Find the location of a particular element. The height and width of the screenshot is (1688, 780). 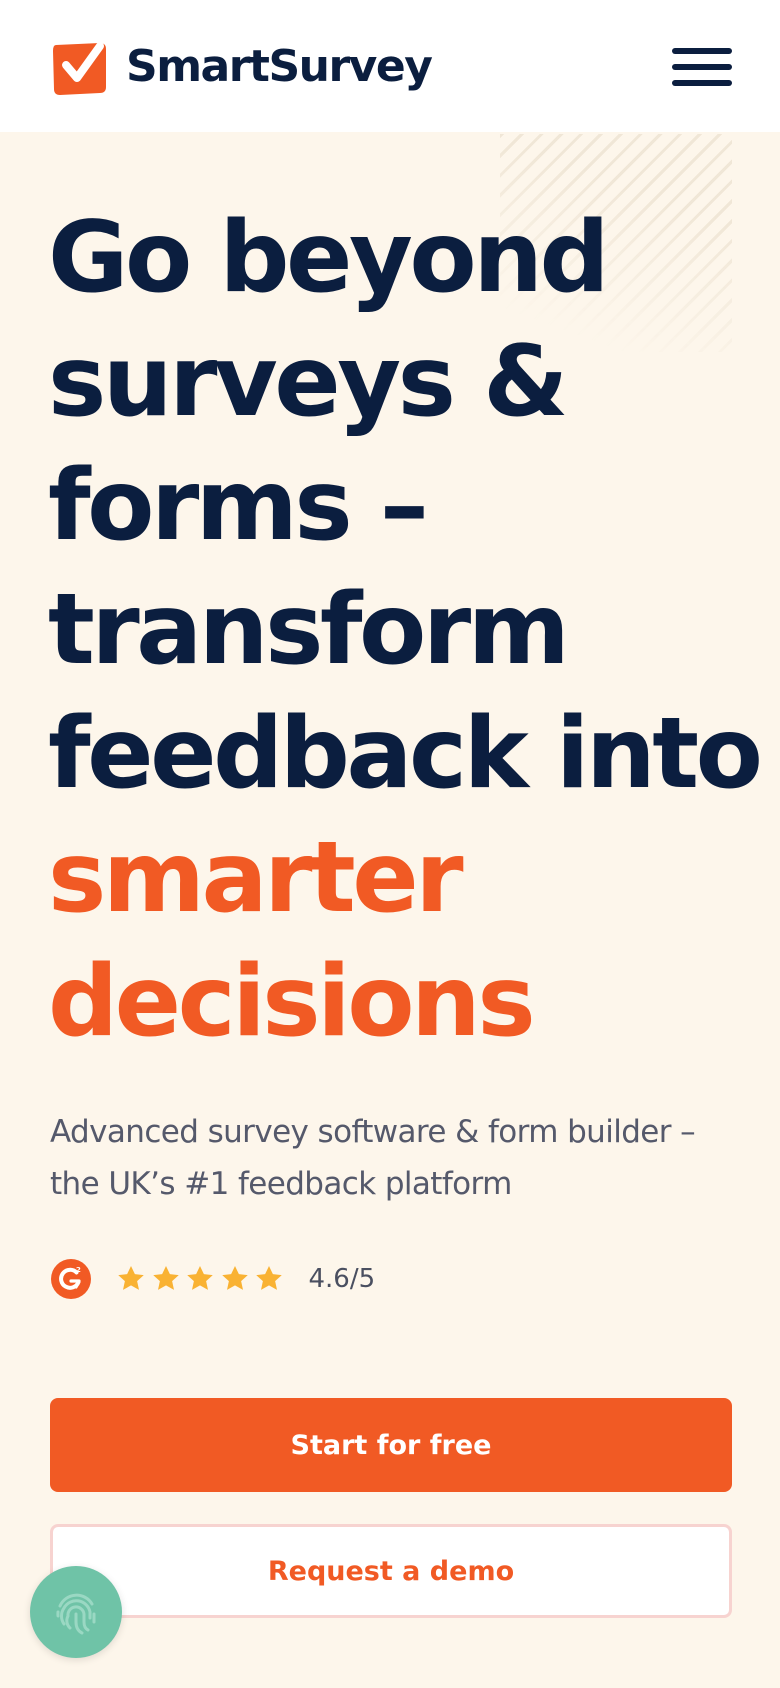

fingerprint-icon is located at coordinates (76, 1614).